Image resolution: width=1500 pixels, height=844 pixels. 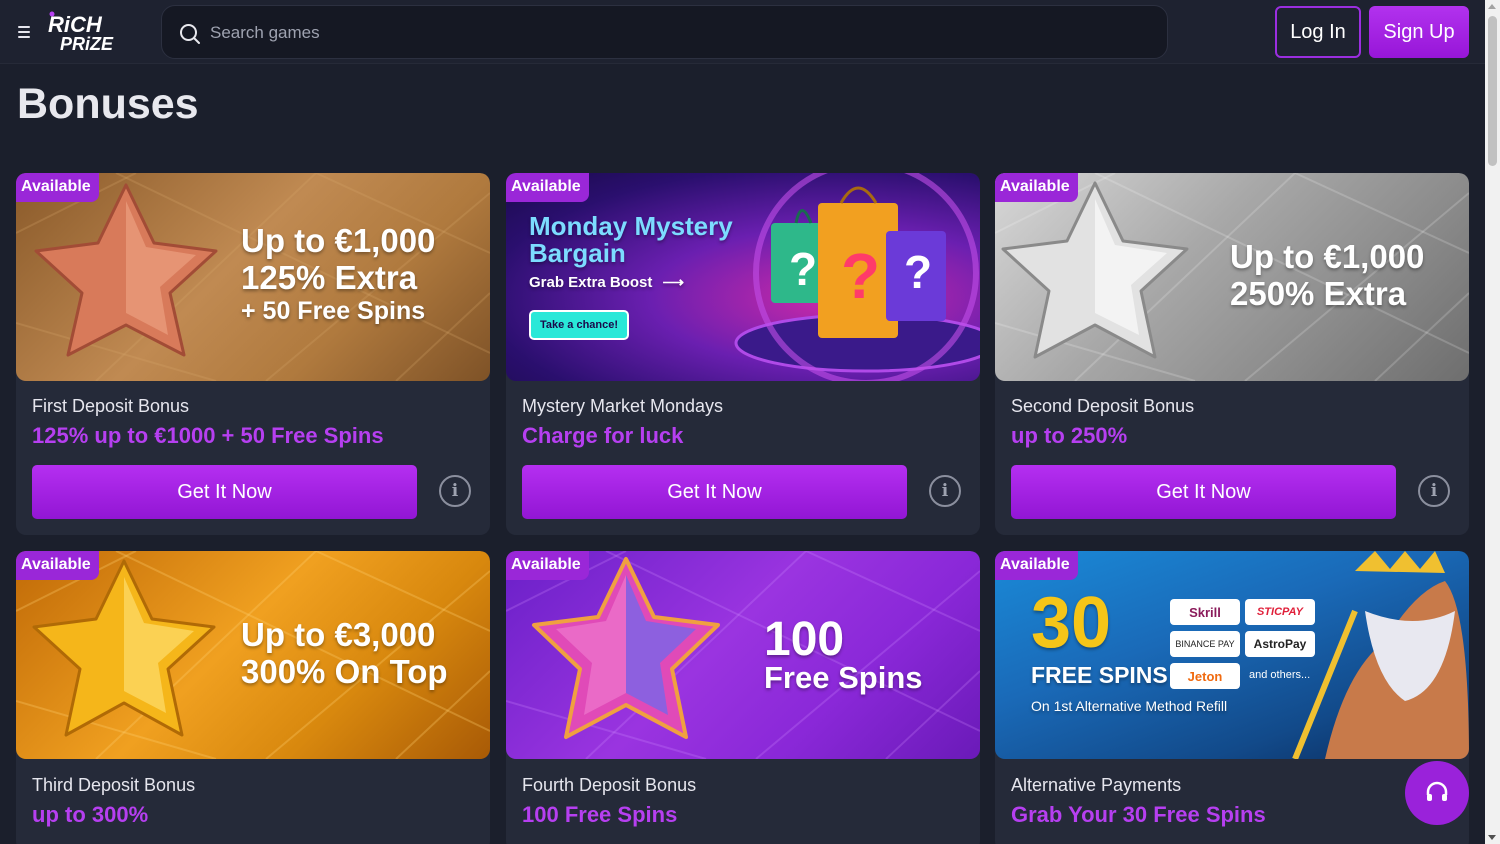 I want to click on banner-line1: 100, so click(x=804, y=639).